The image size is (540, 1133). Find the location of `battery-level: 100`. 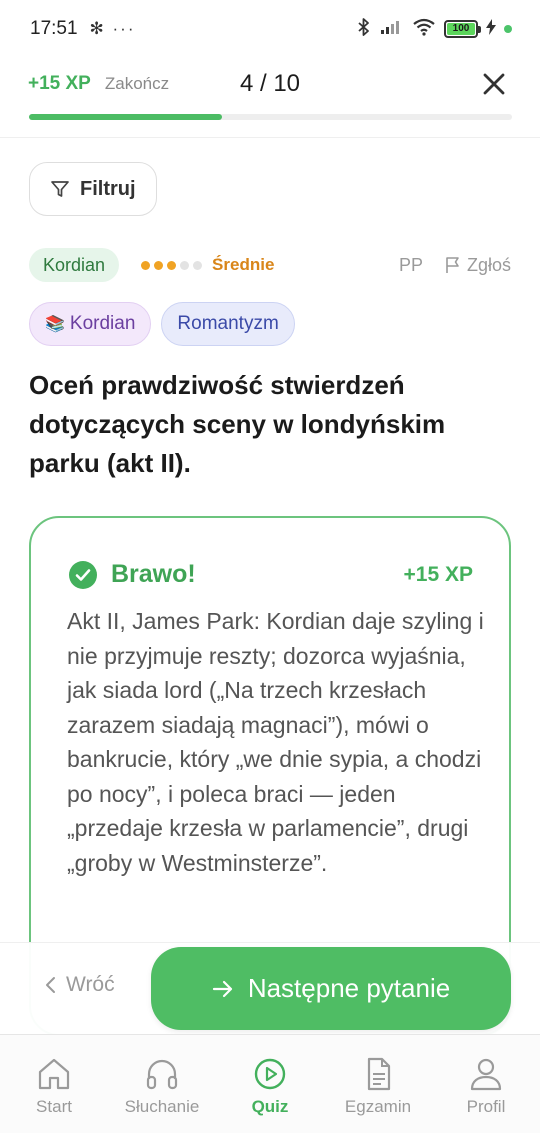

battery-level: 100 is located at coordinates (461, 29).